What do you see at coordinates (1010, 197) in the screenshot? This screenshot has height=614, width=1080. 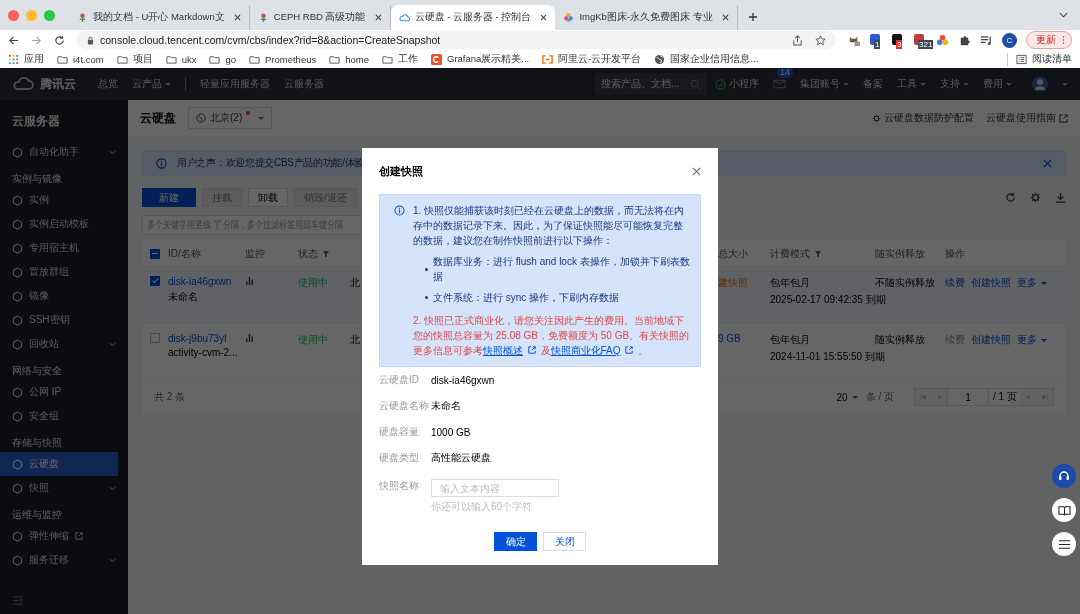 I see `refresh-icon` at bounding box center [1010, 197].